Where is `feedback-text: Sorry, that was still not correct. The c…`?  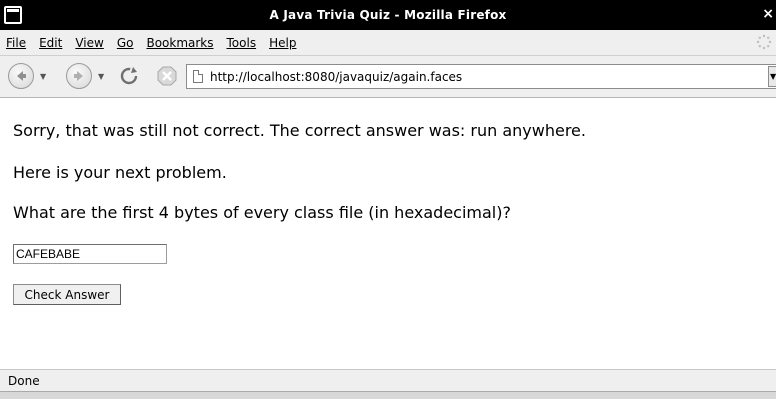 feedback-text: Sorry, that was still not correct. The c… is located at coordinates (299, 130).